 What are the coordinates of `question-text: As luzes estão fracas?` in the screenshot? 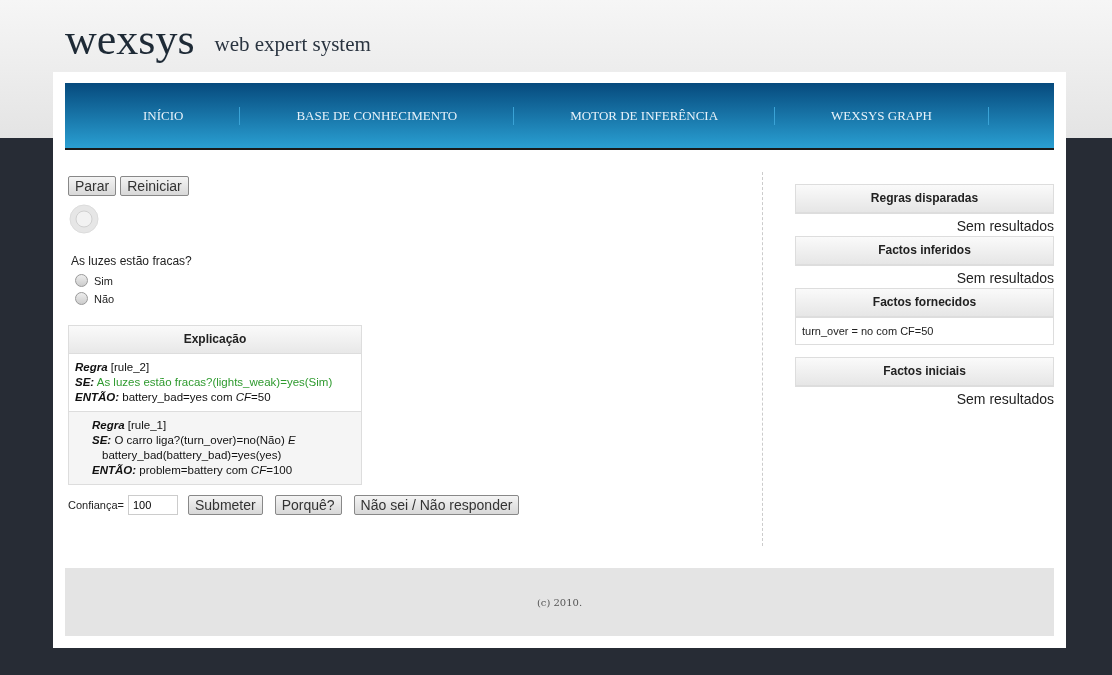 It's located at (132, 261).